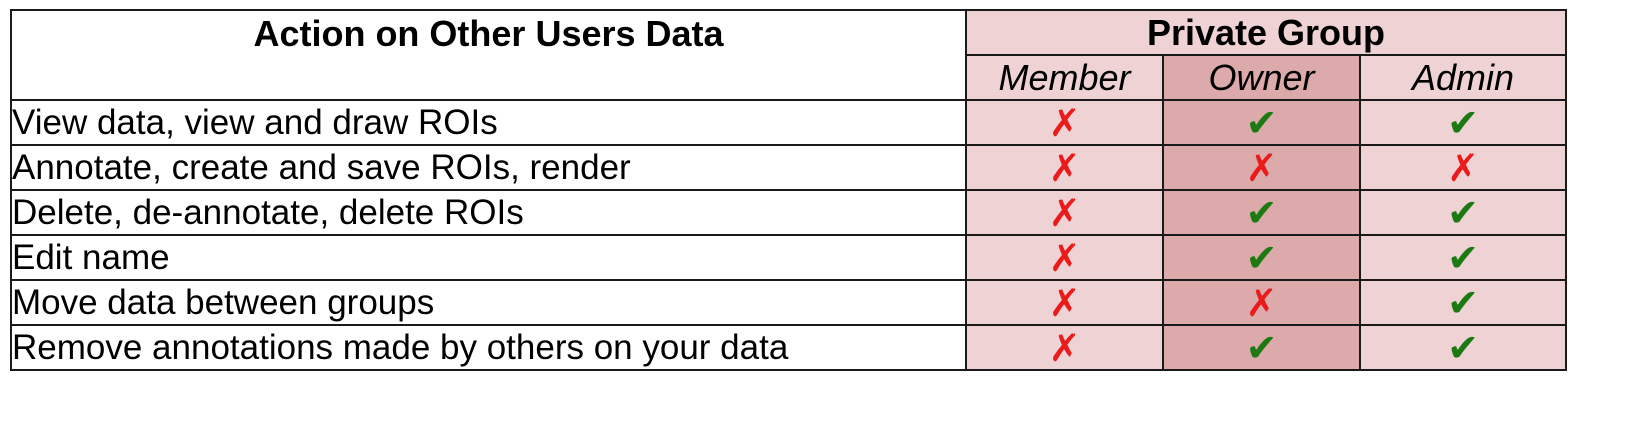 This screenshot has height=430, width=1639. I want to click on table-row: Edit name ✗ ✔ ✔, so click(789, 257).